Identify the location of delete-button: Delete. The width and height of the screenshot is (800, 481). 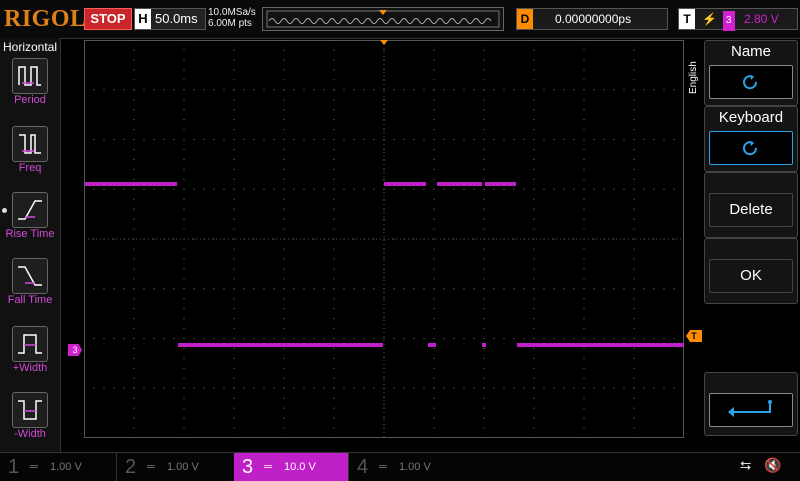
(751, 210).